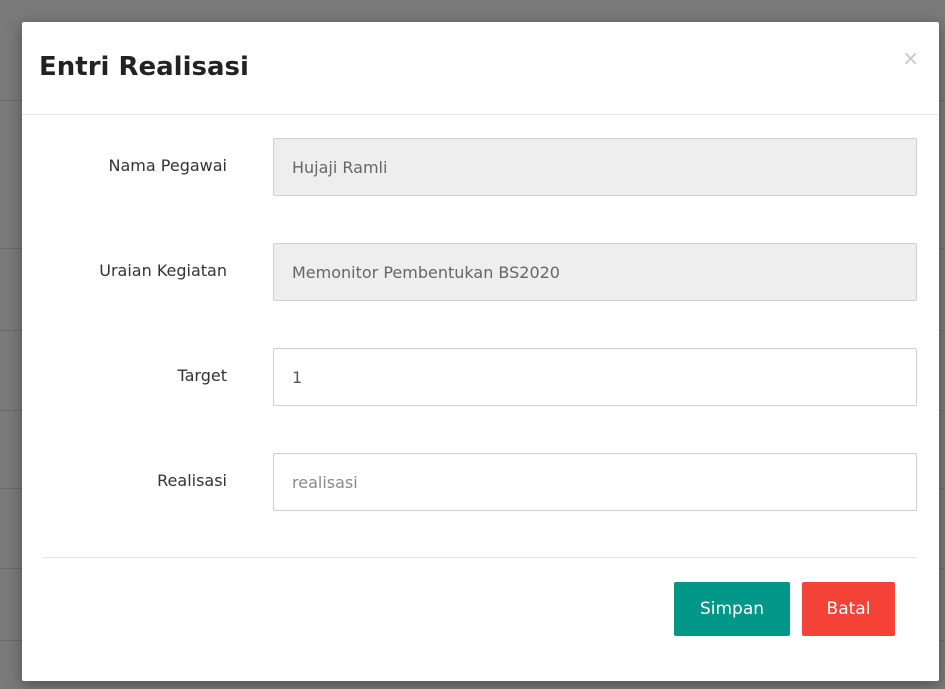 Image resolution: width=945 pixels, height=689 pixels. I want to click on form-row-uraian-kegiatan: Uraian Kegiatan, so click(480, 273).